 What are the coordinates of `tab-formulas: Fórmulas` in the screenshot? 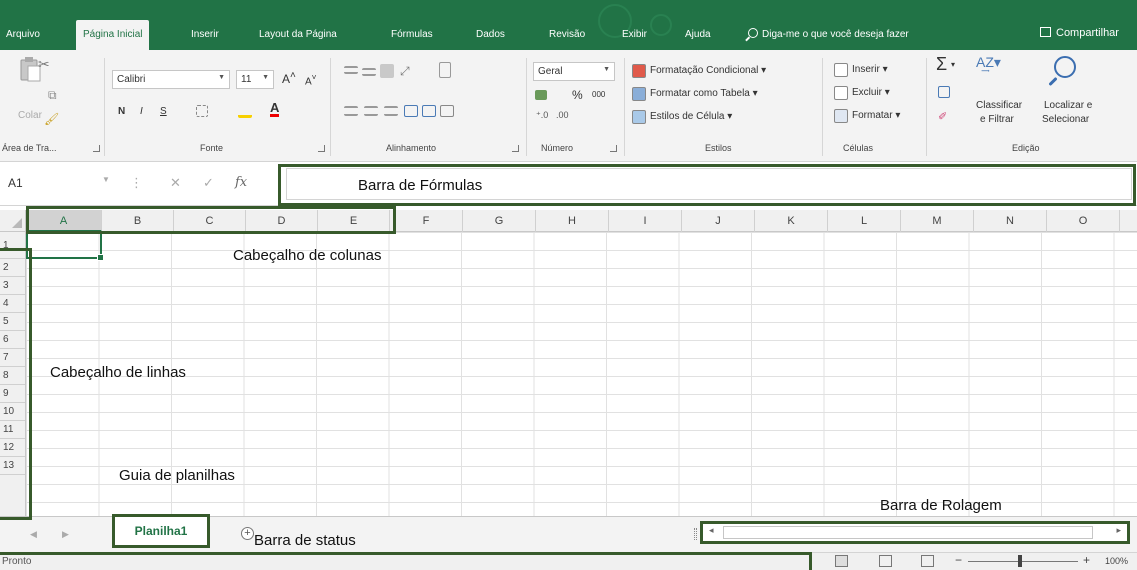 It's located at (412, 34).